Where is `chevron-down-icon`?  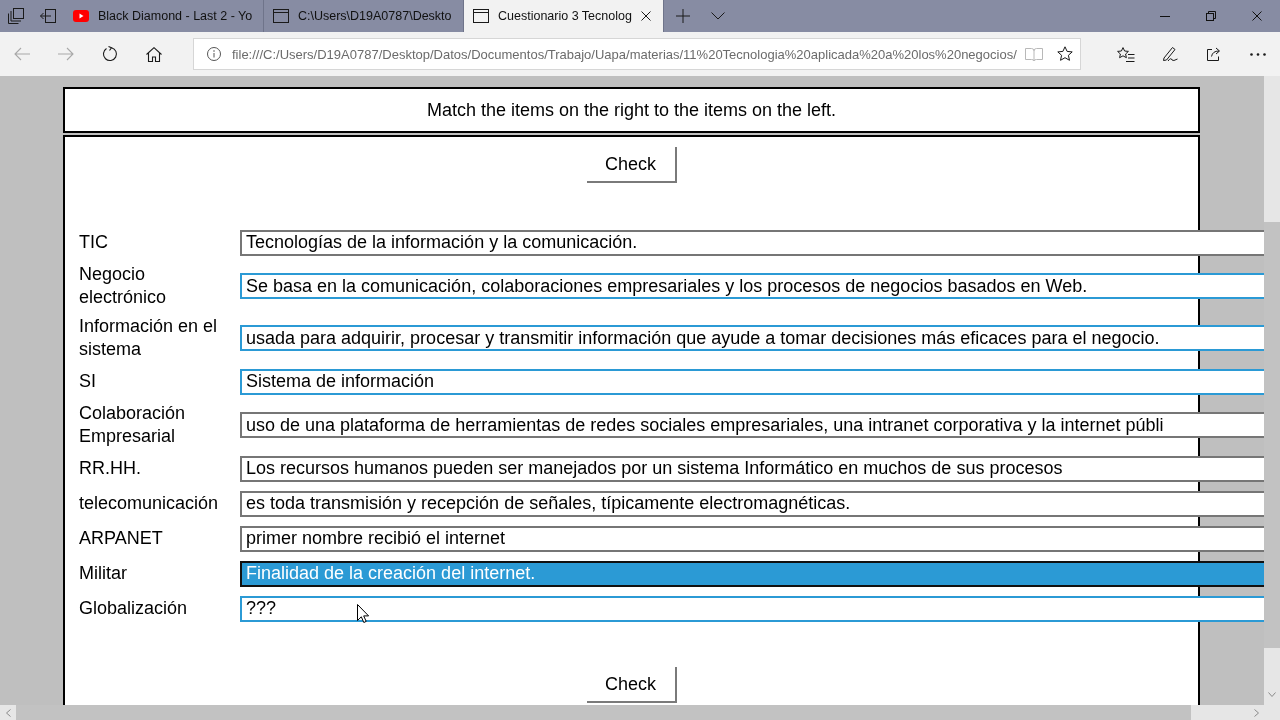
chevron-down-icon is located at coordinates (718, 16).